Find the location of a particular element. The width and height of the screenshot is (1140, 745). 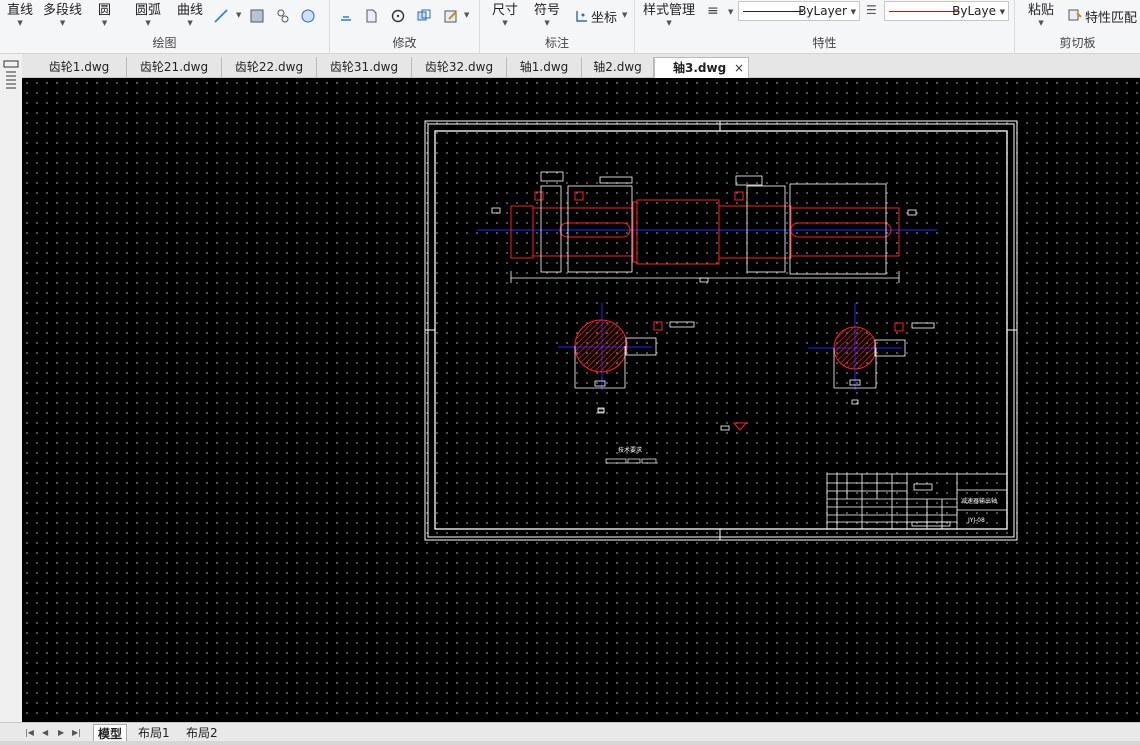

coordinate-icon is located at coordinates (582, 16).